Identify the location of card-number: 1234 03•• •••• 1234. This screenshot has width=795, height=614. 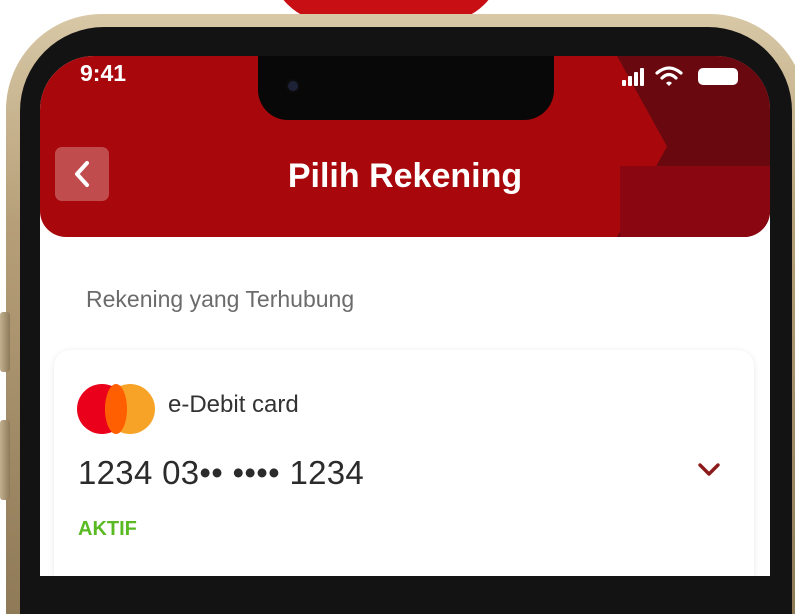
(221, 472).